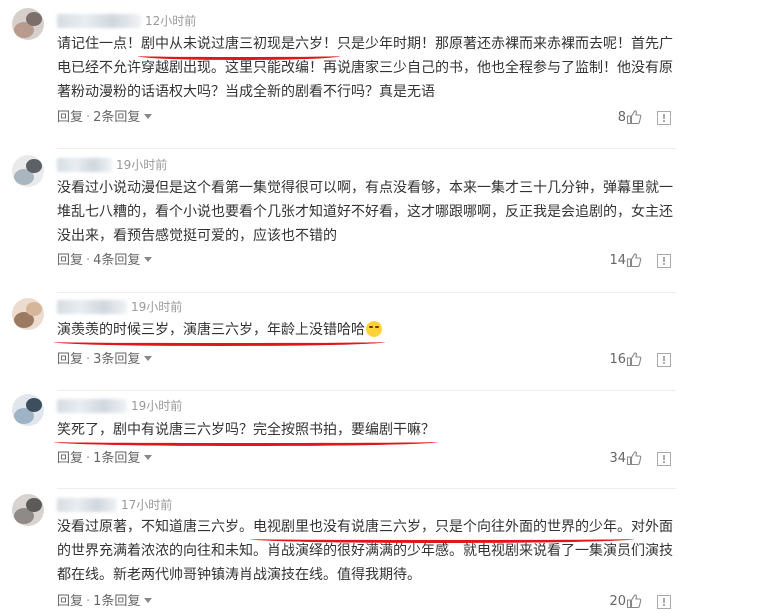  I want to click on comment-actions: 回复 · 3条回复, so click(105, 360).